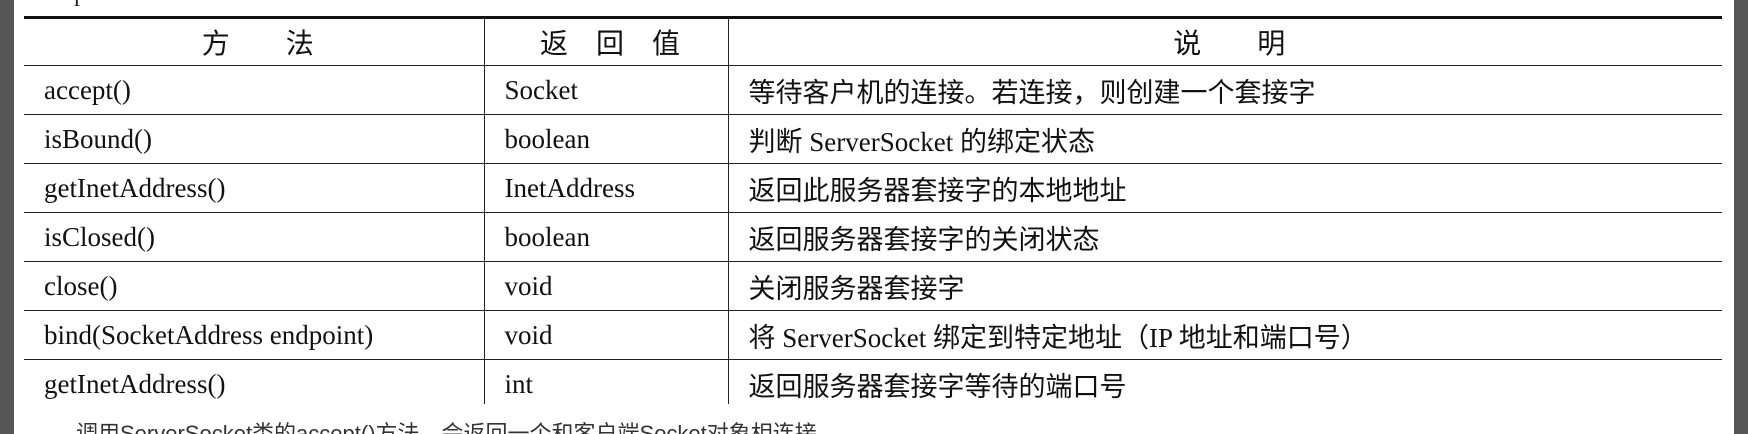 The width and height of the screenshot is (1748, 434). I want to click on header-description: 说 明, so click(1224, 41).